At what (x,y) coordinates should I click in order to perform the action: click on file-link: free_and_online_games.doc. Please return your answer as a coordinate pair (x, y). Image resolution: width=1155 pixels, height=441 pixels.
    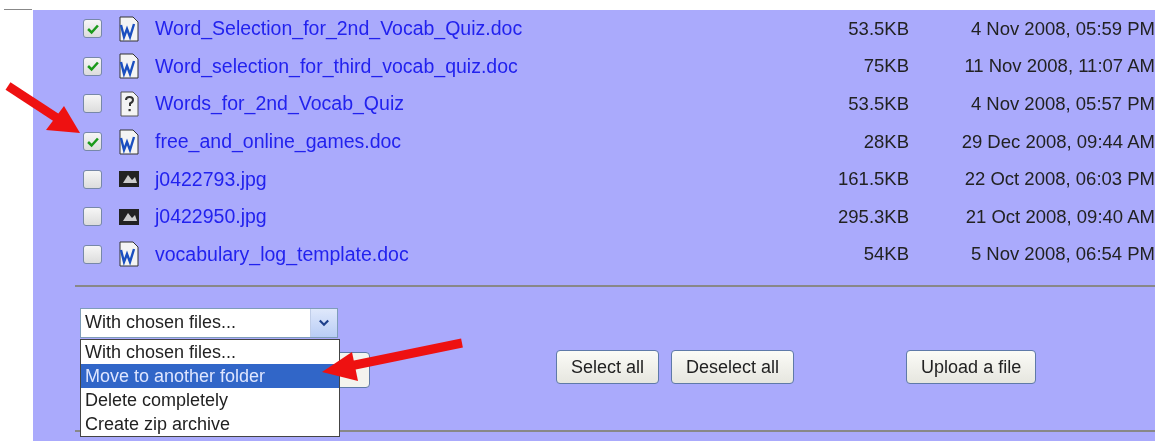
    Looking at the image, I should click on (509, 142).